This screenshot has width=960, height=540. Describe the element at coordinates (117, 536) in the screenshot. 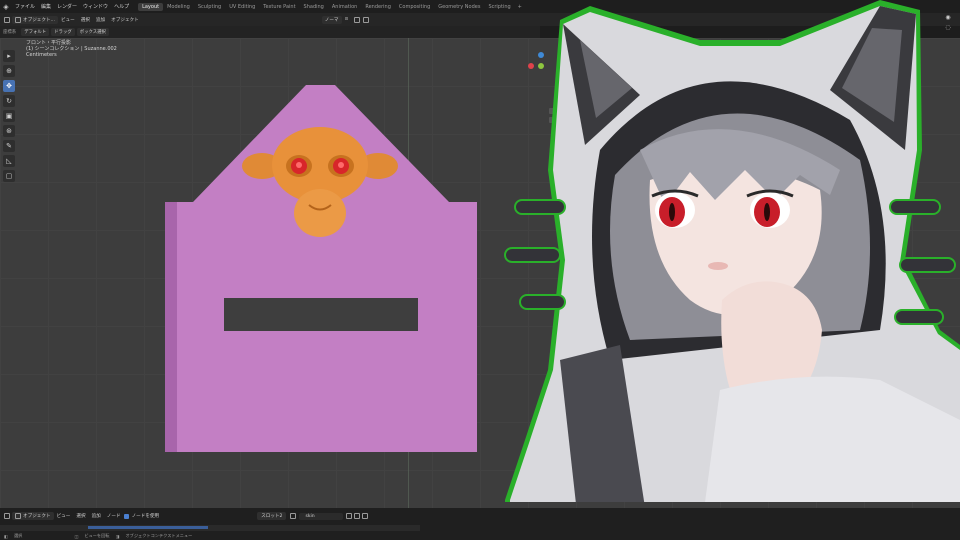

I see `mouse-right-icon: ◨` at that location.